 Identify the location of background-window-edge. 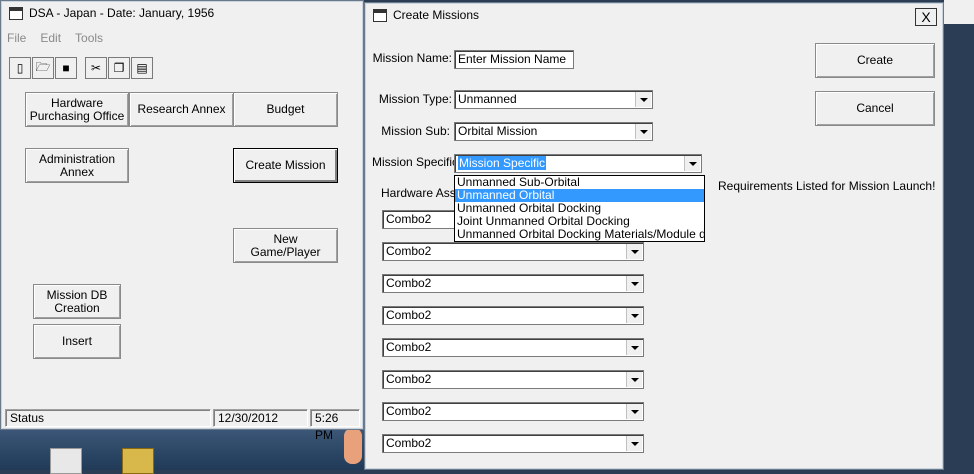
(959, 12).